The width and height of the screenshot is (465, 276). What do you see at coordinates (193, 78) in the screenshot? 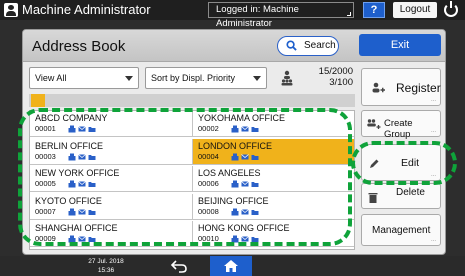
I see `sort-select-value: Sort by Displ. Priority` at bounding box center [193, 78].